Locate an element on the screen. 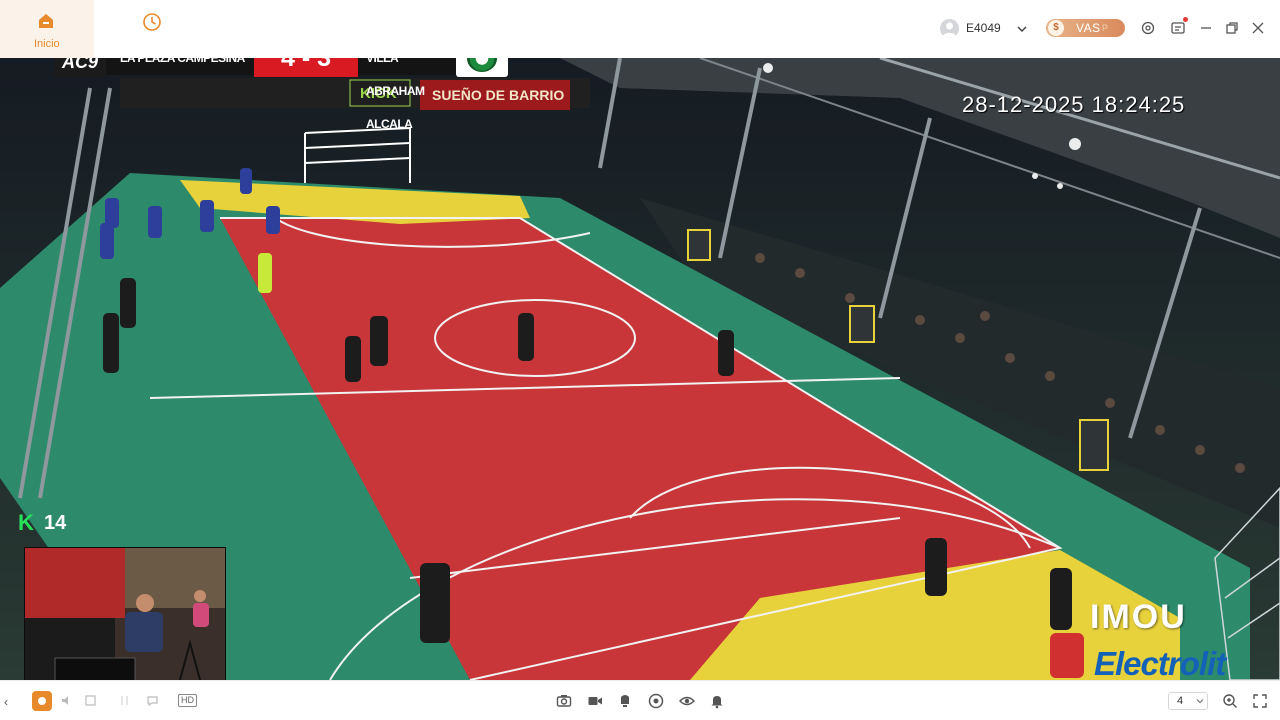 The height and width of the screenshot is (720, 1280). home-team-name: LA PLAZA CAMPESINA is located at coordinates (181, 66).